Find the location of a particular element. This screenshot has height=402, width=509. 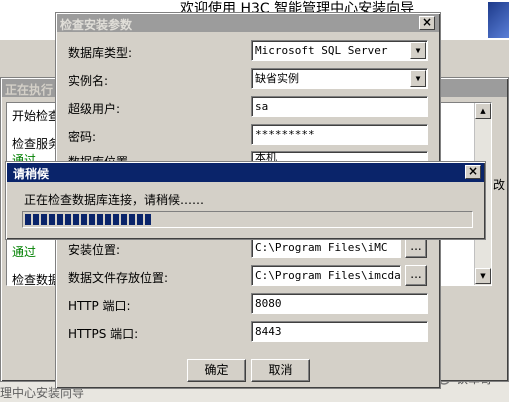

password-label: 密码: is located at coordinates (82, 137).